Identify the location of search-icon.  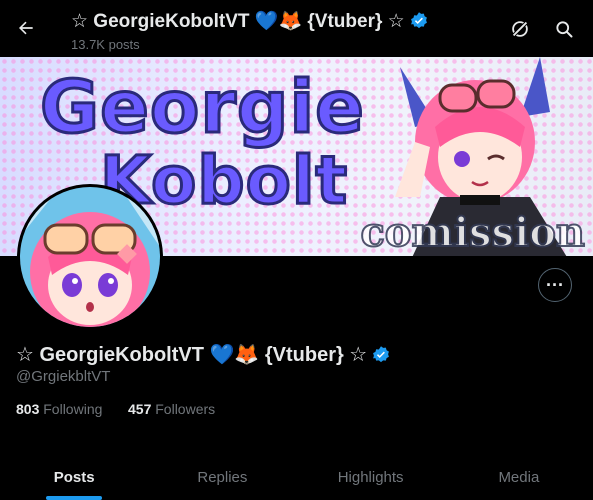
(564, 29).